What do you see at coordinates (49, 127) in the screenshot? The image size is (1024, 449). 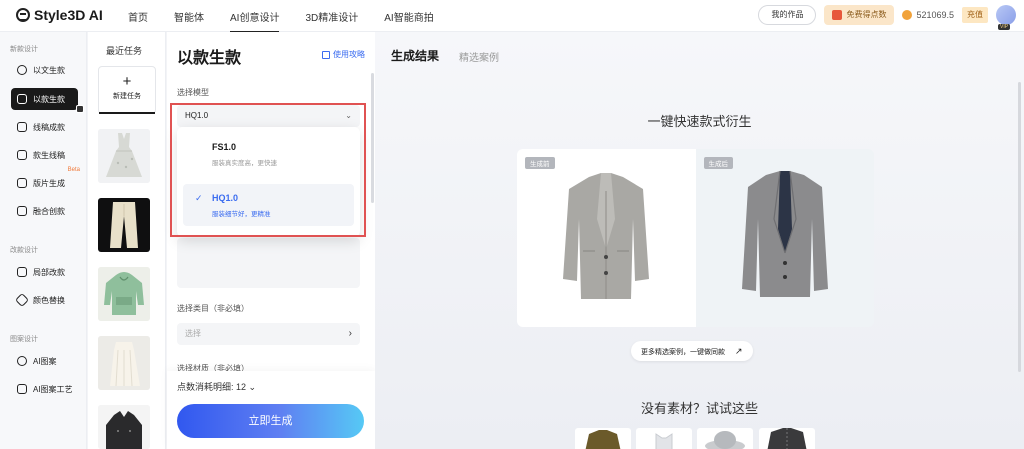 I see `sidebar-item-label: 线稿成款` at bounding box center [49, 127].